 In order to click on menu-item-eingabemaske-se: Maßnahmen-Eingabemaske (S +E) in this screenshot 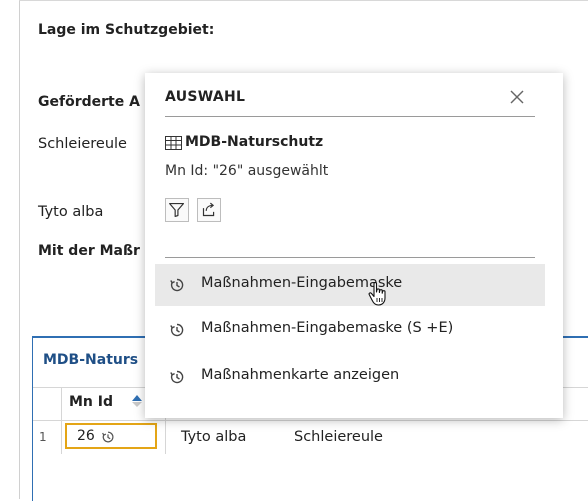, I will do `click(350, 330)`.